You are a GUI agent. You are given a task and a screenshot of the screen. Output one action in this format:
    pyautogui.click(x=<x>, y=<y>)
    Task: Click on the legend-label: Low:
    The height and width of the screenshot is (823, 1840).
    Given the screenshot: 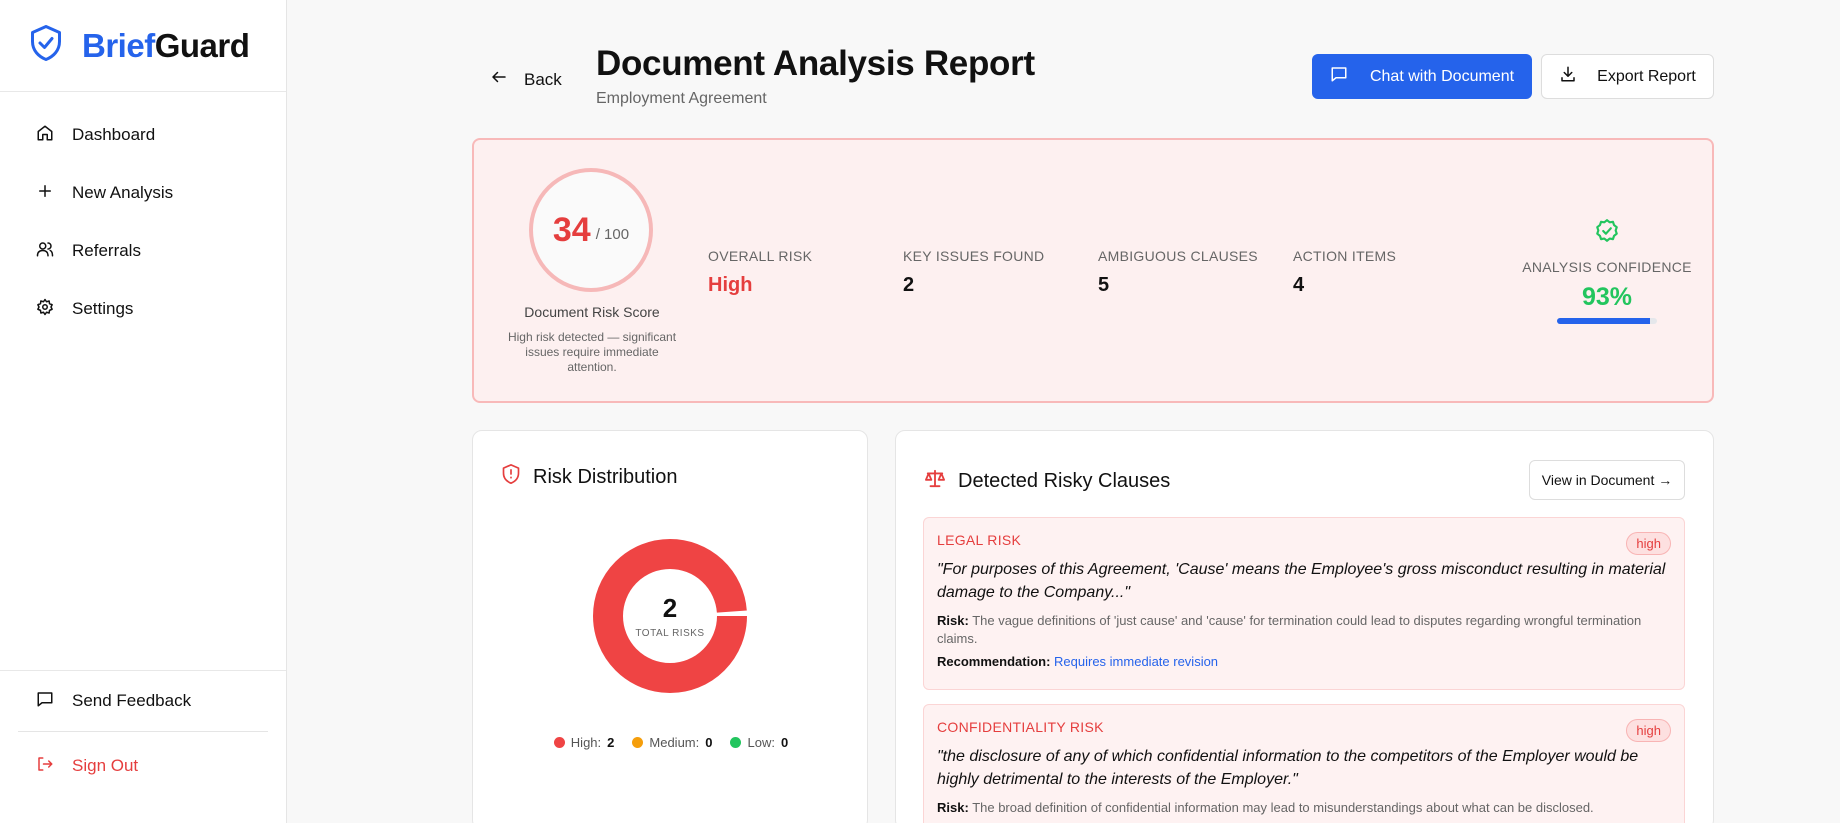 What is the action you would take?
    pyautogui.click(x=761, y=742)
    